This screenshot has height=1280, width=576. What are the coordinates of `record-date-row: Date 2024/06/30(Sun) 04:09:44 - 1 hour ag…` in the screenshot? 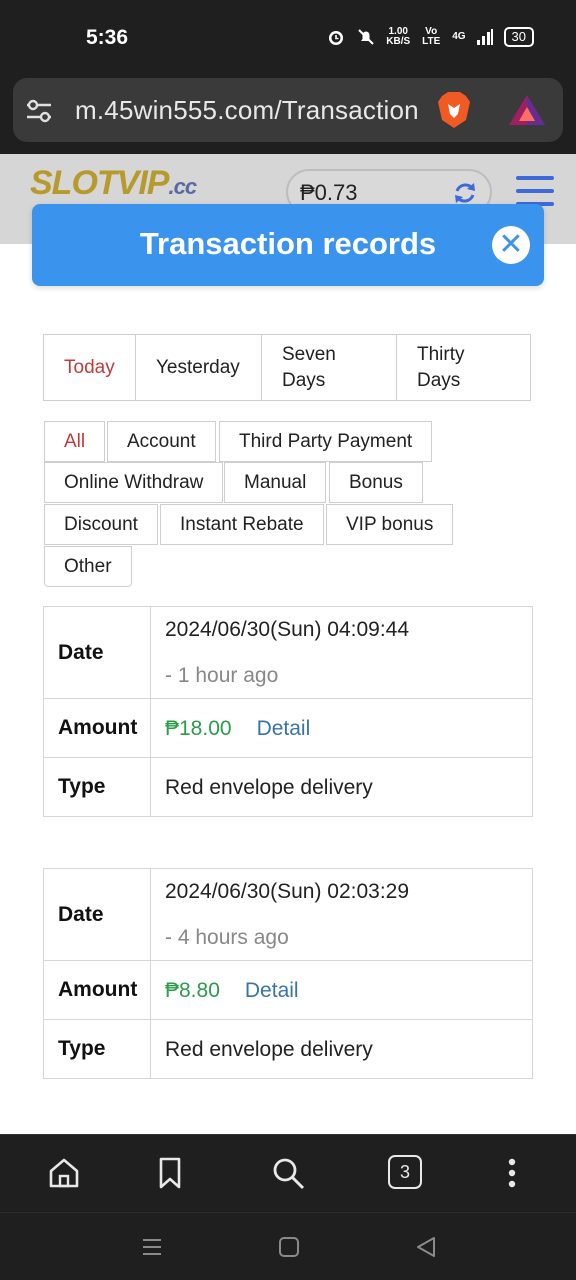 It's located at (288, 653).